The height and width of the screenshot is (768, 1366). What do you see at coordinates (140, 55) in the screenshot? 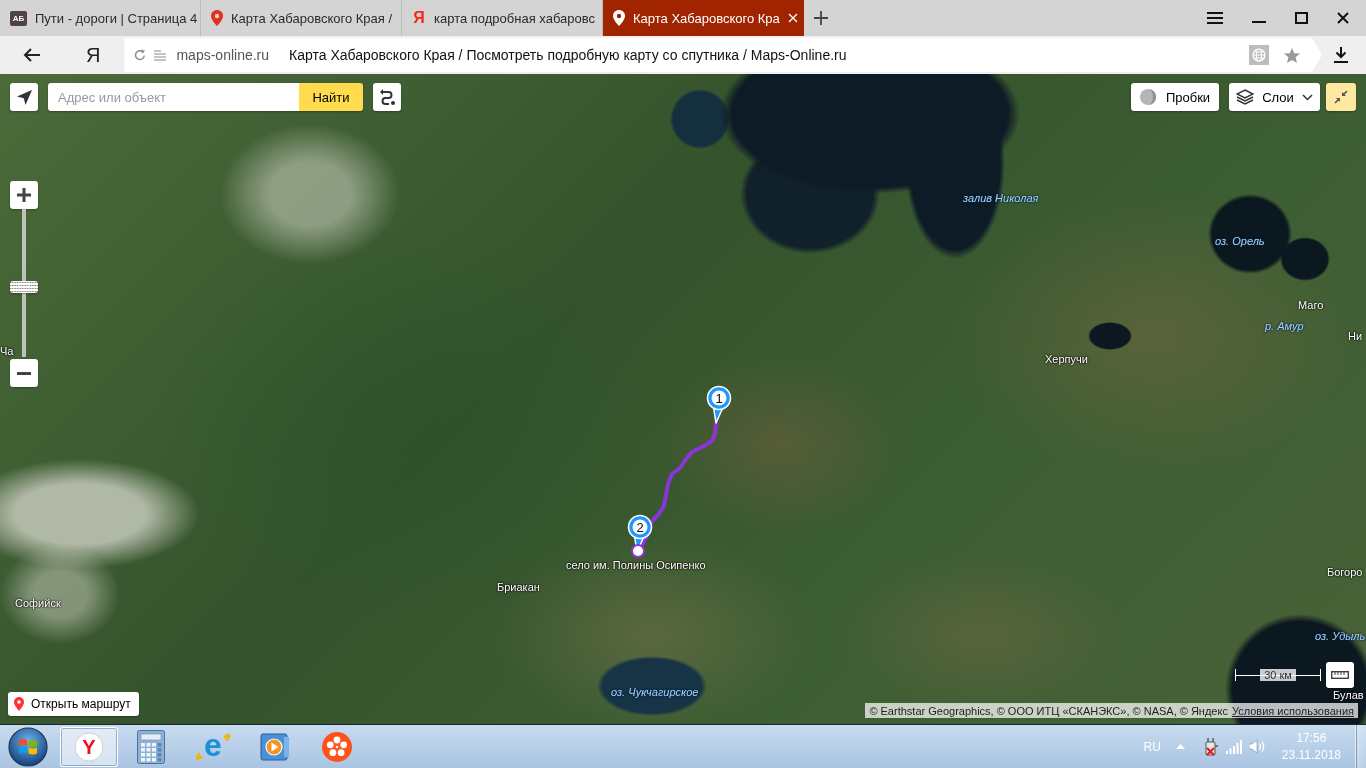
I see `reload-icon` at bounding box center [140, 55].